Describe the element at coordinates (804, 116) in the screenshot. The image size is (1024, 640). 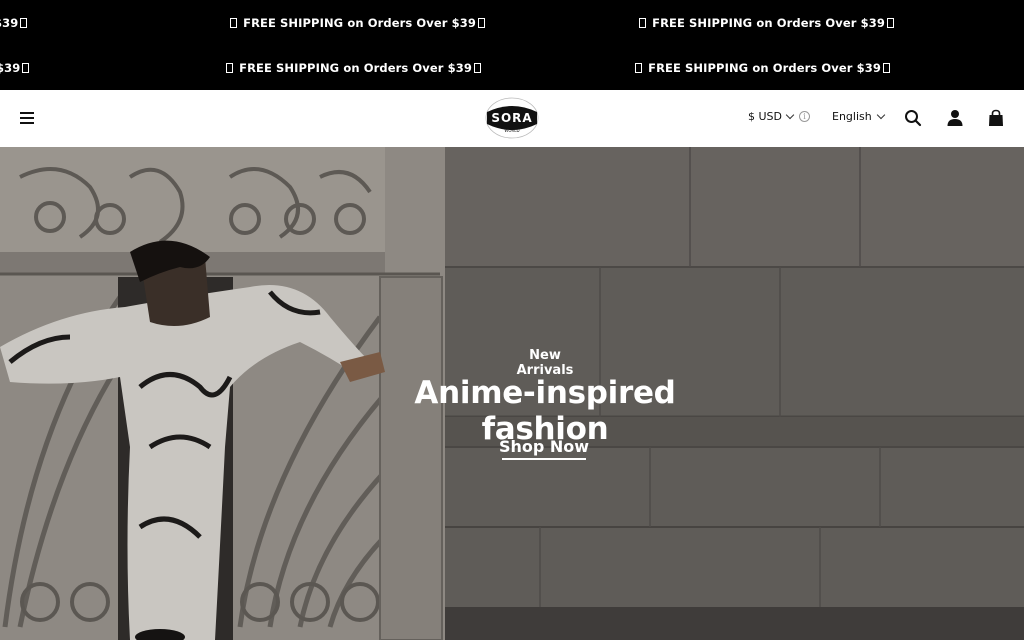
I see `info-icon: i` at that location.